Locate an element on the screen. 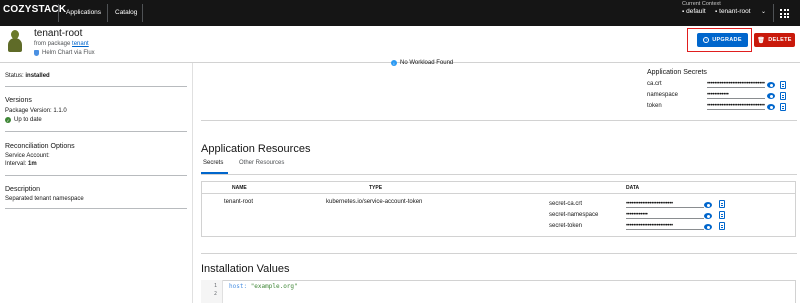  info-icon: i is located at coordinates (394, 63).